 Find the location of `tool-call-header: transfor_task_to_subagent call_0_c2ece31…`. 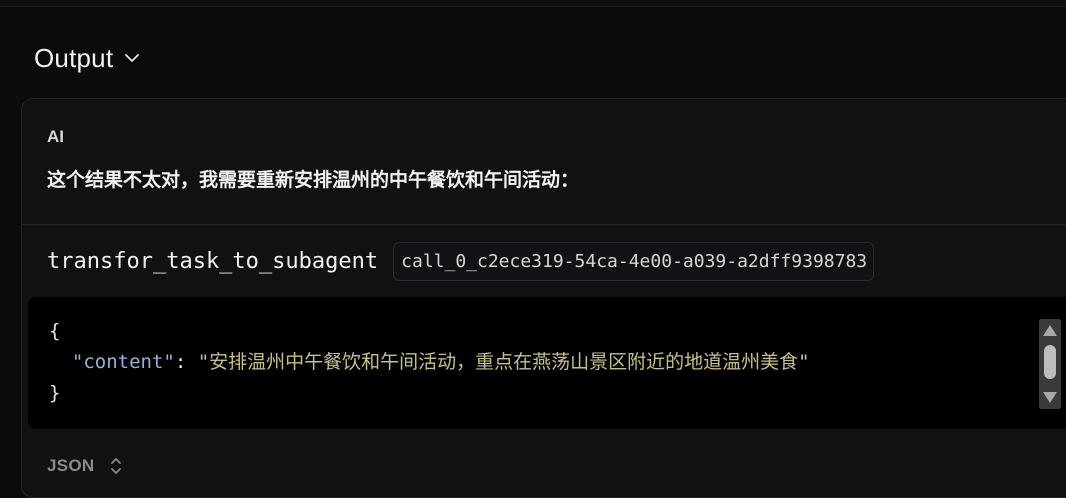

tool-call-header: transfor_task_to_subagent call_0_c2ece31… is located at coordinates (461, 261).